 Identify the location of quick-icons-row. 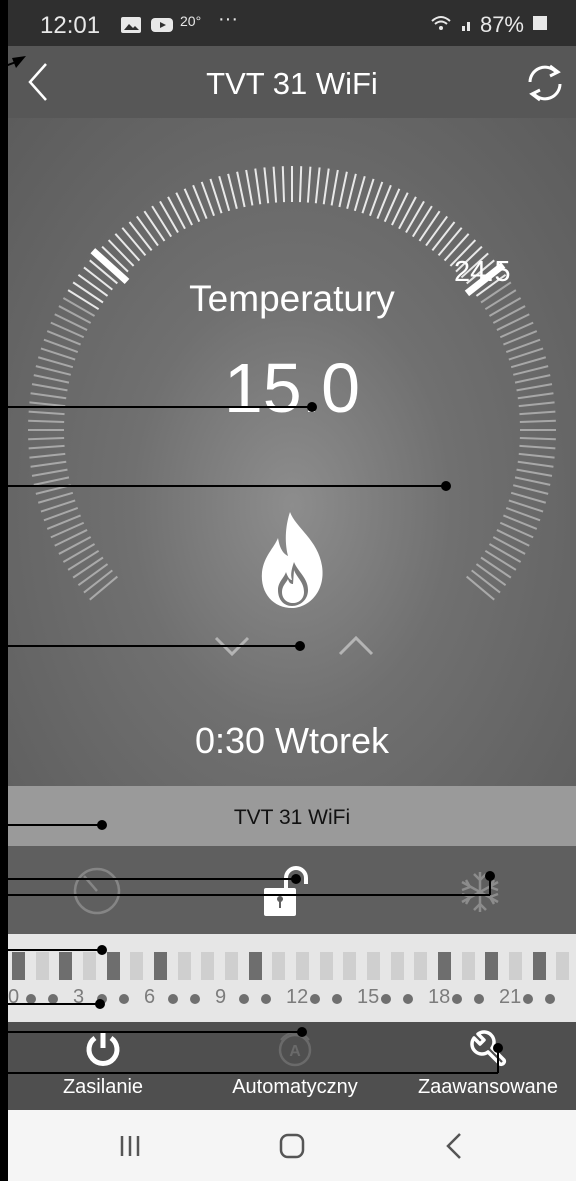
(292, 890).